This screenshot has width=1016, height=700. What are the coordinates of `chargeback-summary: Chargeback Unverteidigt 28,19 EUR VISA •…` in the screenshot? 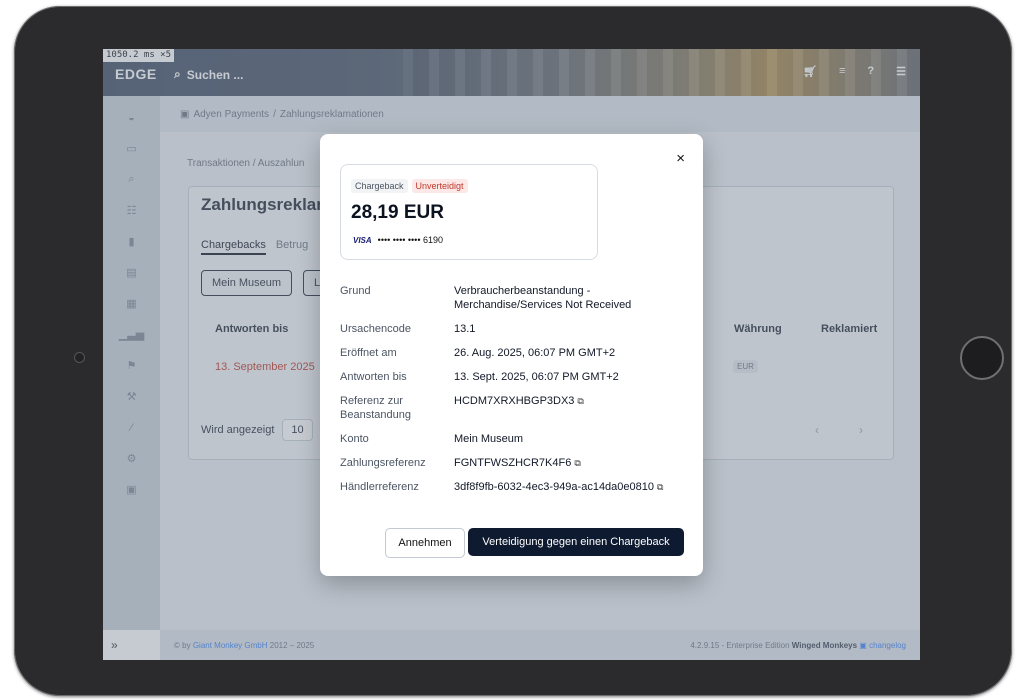 It's located at (469, 212).